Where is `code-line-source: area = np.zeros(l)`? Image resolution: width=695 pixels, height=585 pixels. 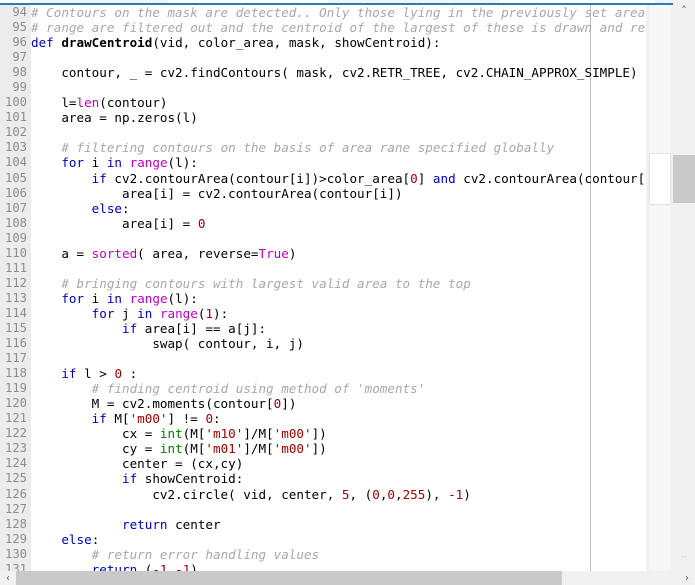 code-line-source: area = np.zeros(l) is located at coordinates (114, 118).